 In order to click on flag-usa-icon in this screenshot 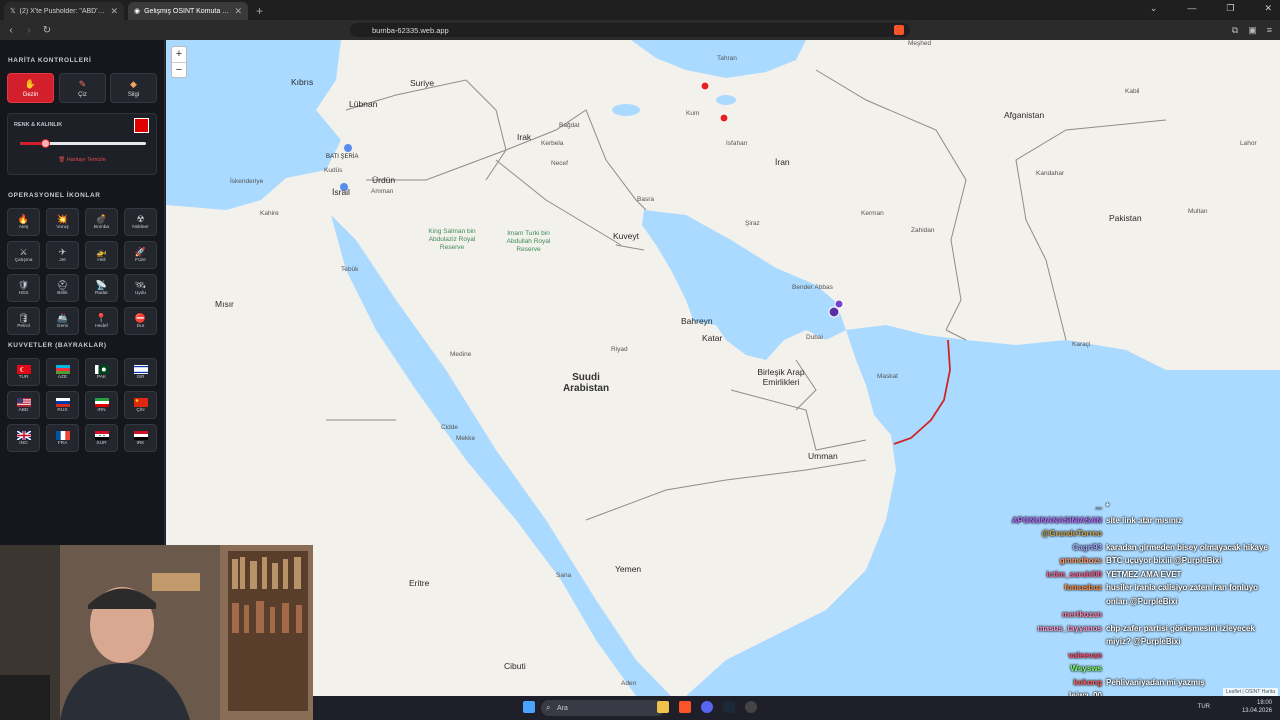, I will do `click(23, 402)`.